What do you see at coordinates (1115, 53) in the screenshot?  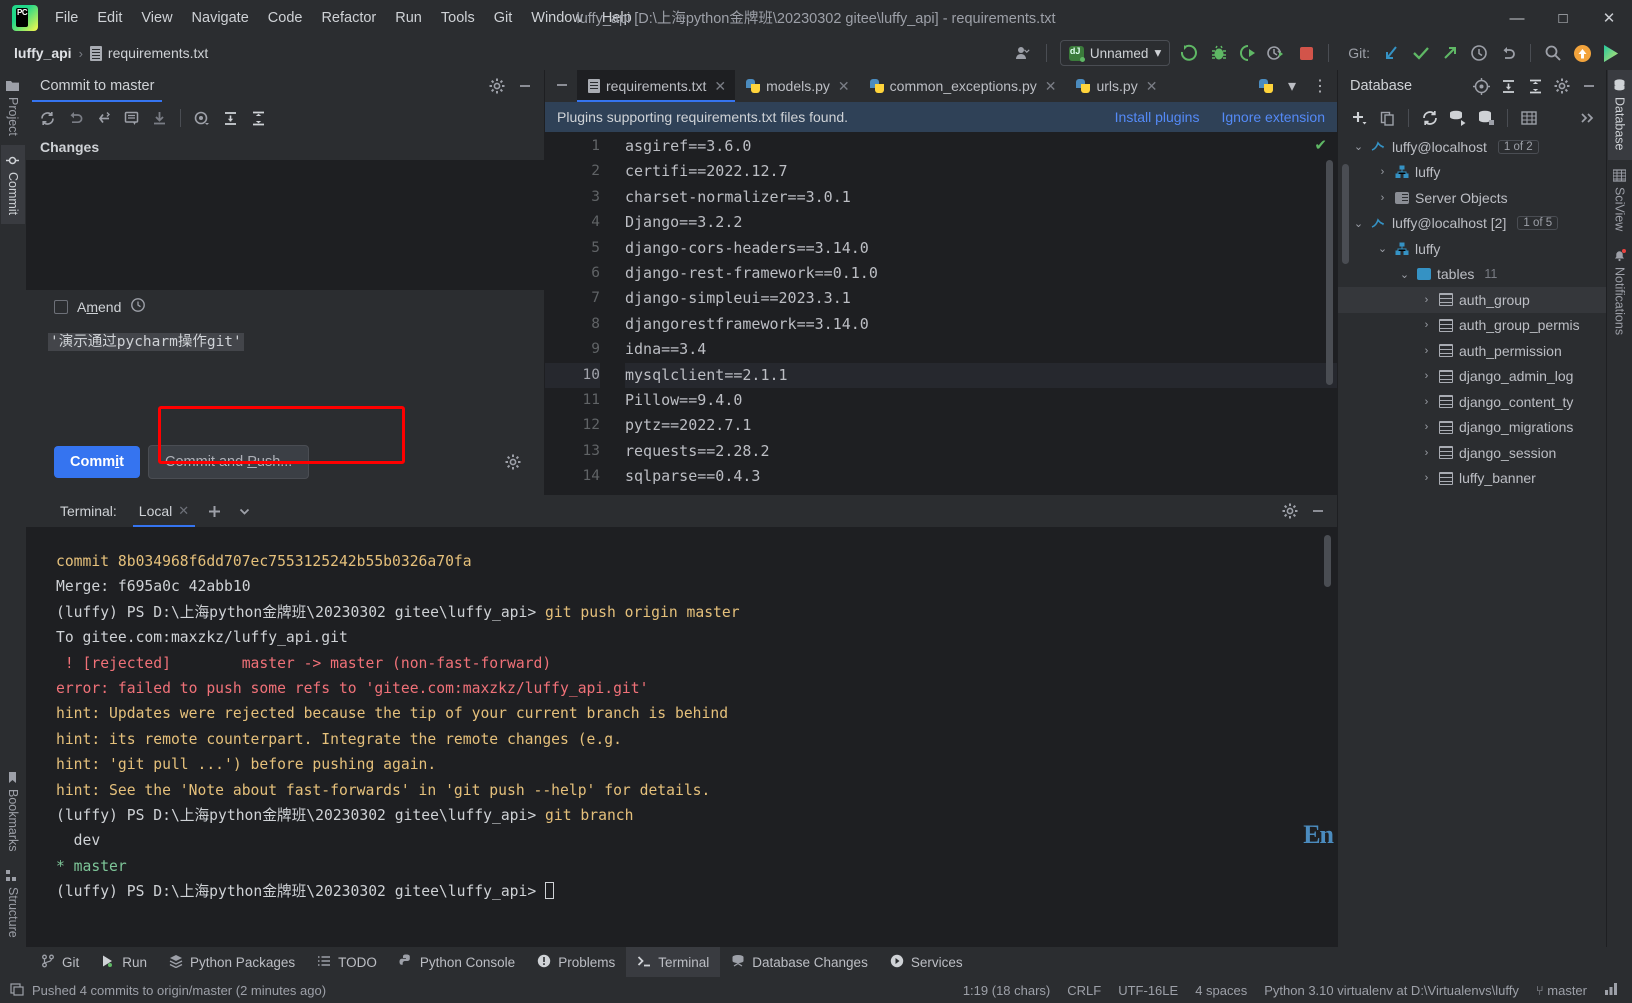 I see `run-configuration-selector: Unnamed ▾` at bounding box center [1115, 53].